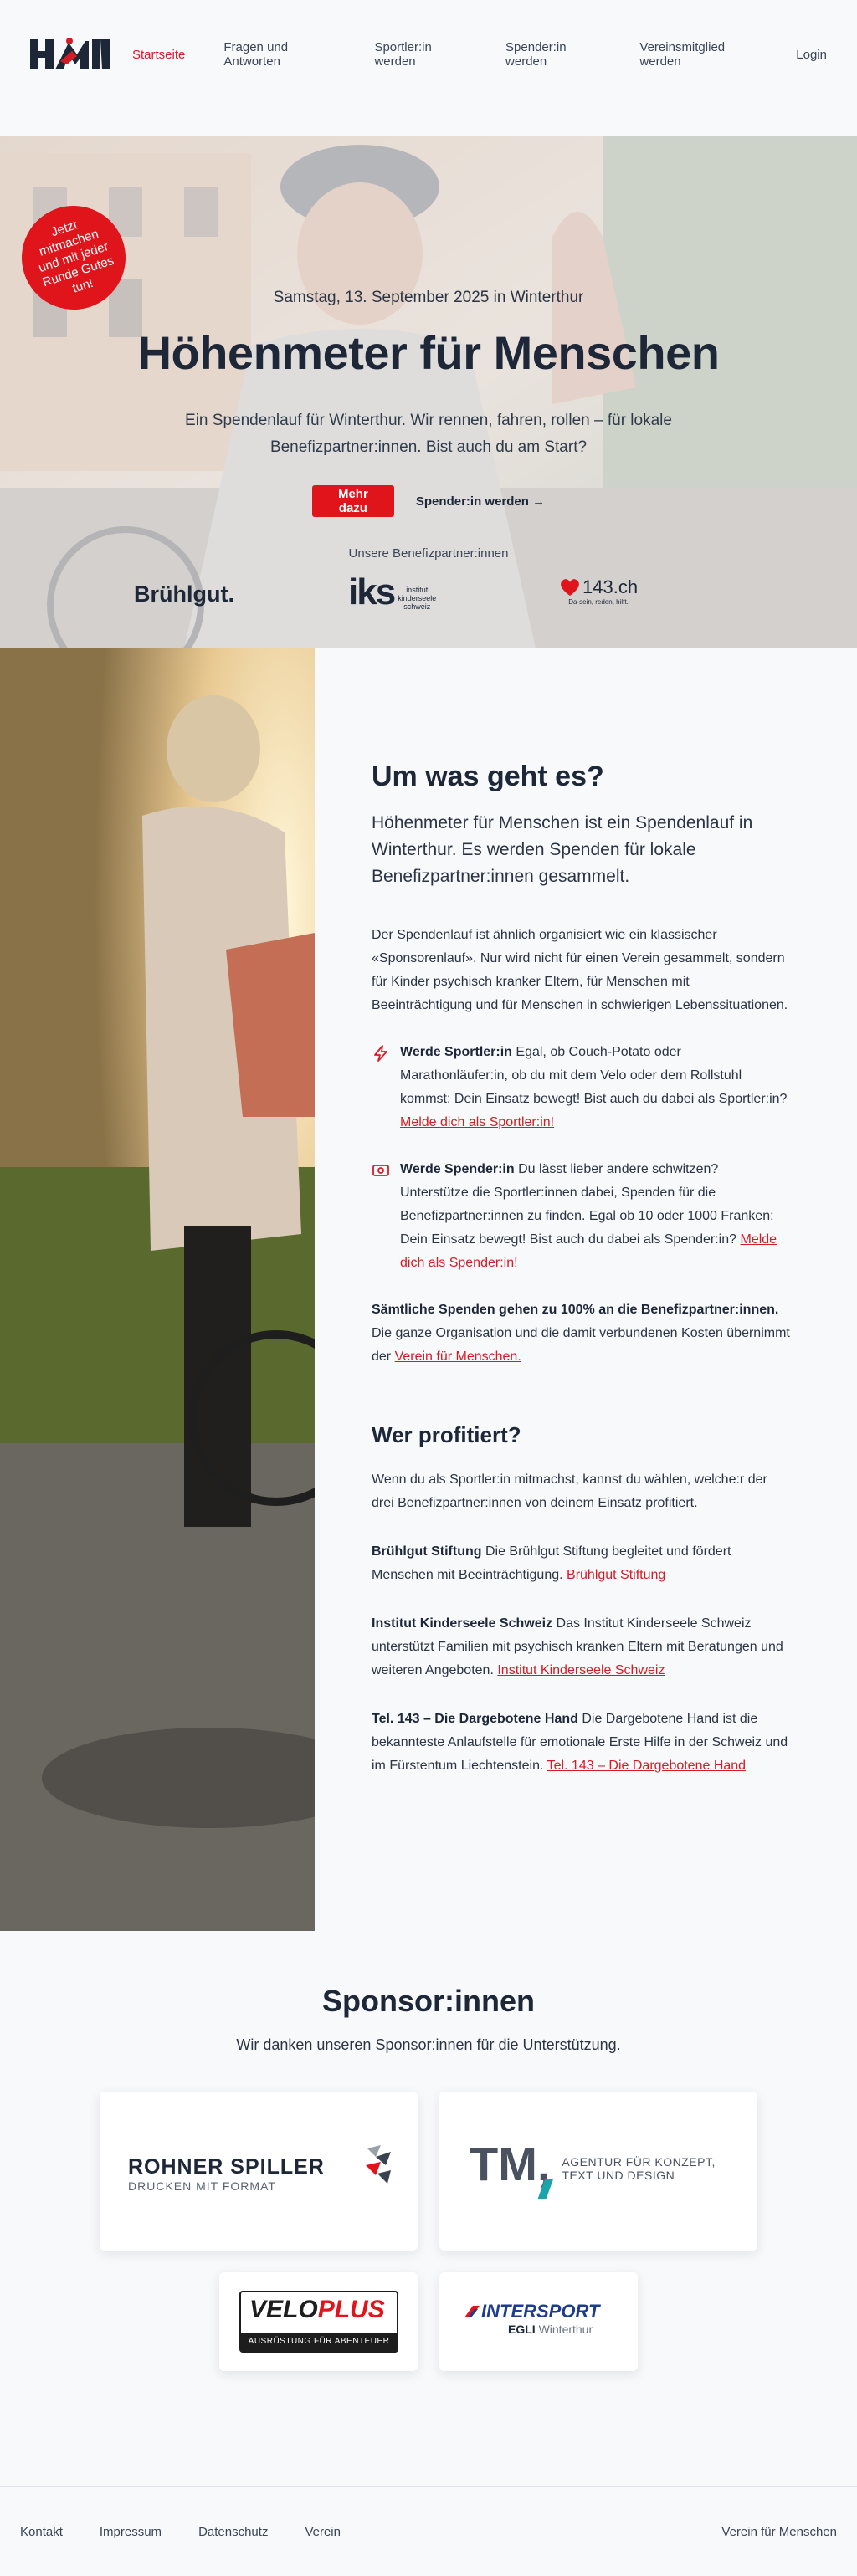 Image resolution: width=857 pixels, height=2576 pixels. Describe the element at coordinates (570, 587) in the screenshot. I see `heart-icon` at that location.